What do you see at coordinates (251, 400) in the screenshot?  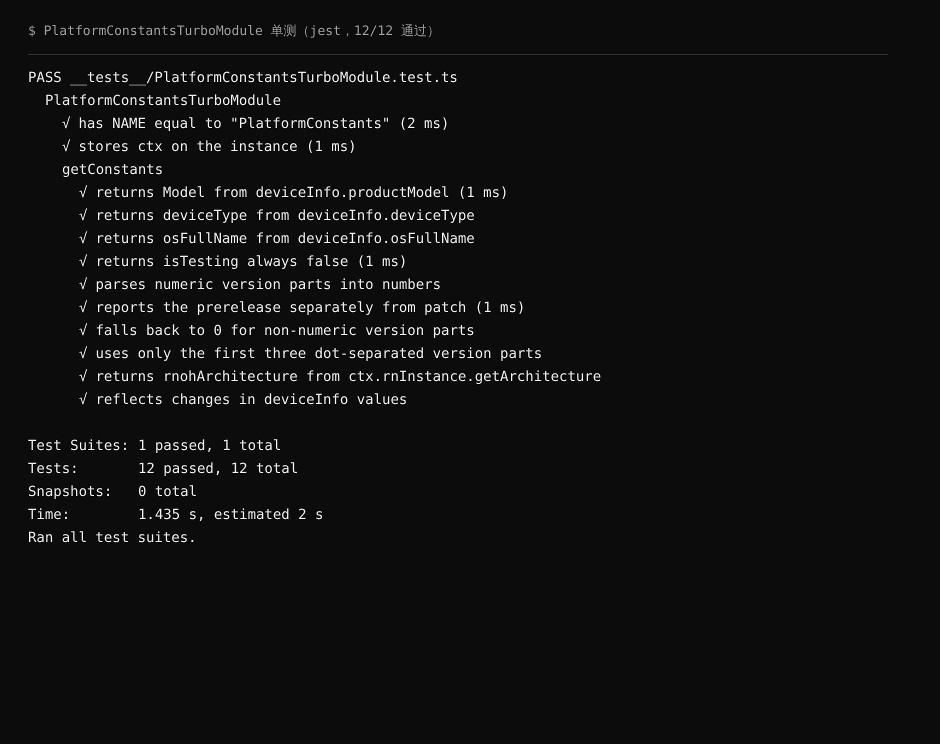 I see `test-name: reflects changes in deviceInfo values` at bounding box center [251, 400].